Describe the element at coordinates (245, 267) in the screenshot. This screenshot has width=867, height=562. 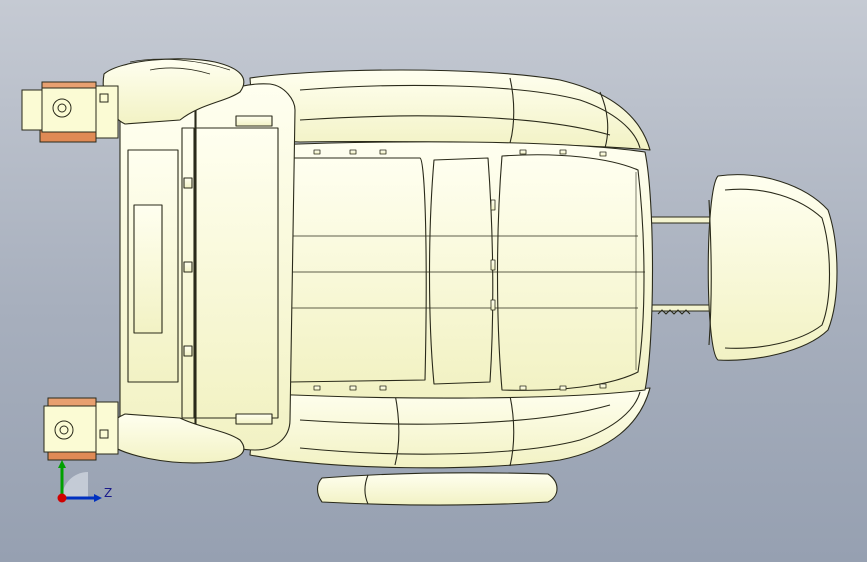
I see `back-crossbar` at that location.